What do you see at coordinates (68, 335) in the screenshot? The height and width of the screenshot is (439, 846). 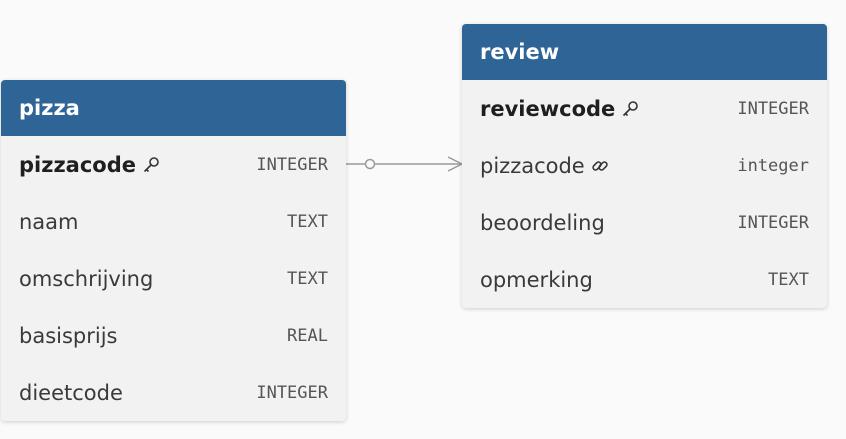 I see `column-name: basisprijs` at bounding box center [68, 335].